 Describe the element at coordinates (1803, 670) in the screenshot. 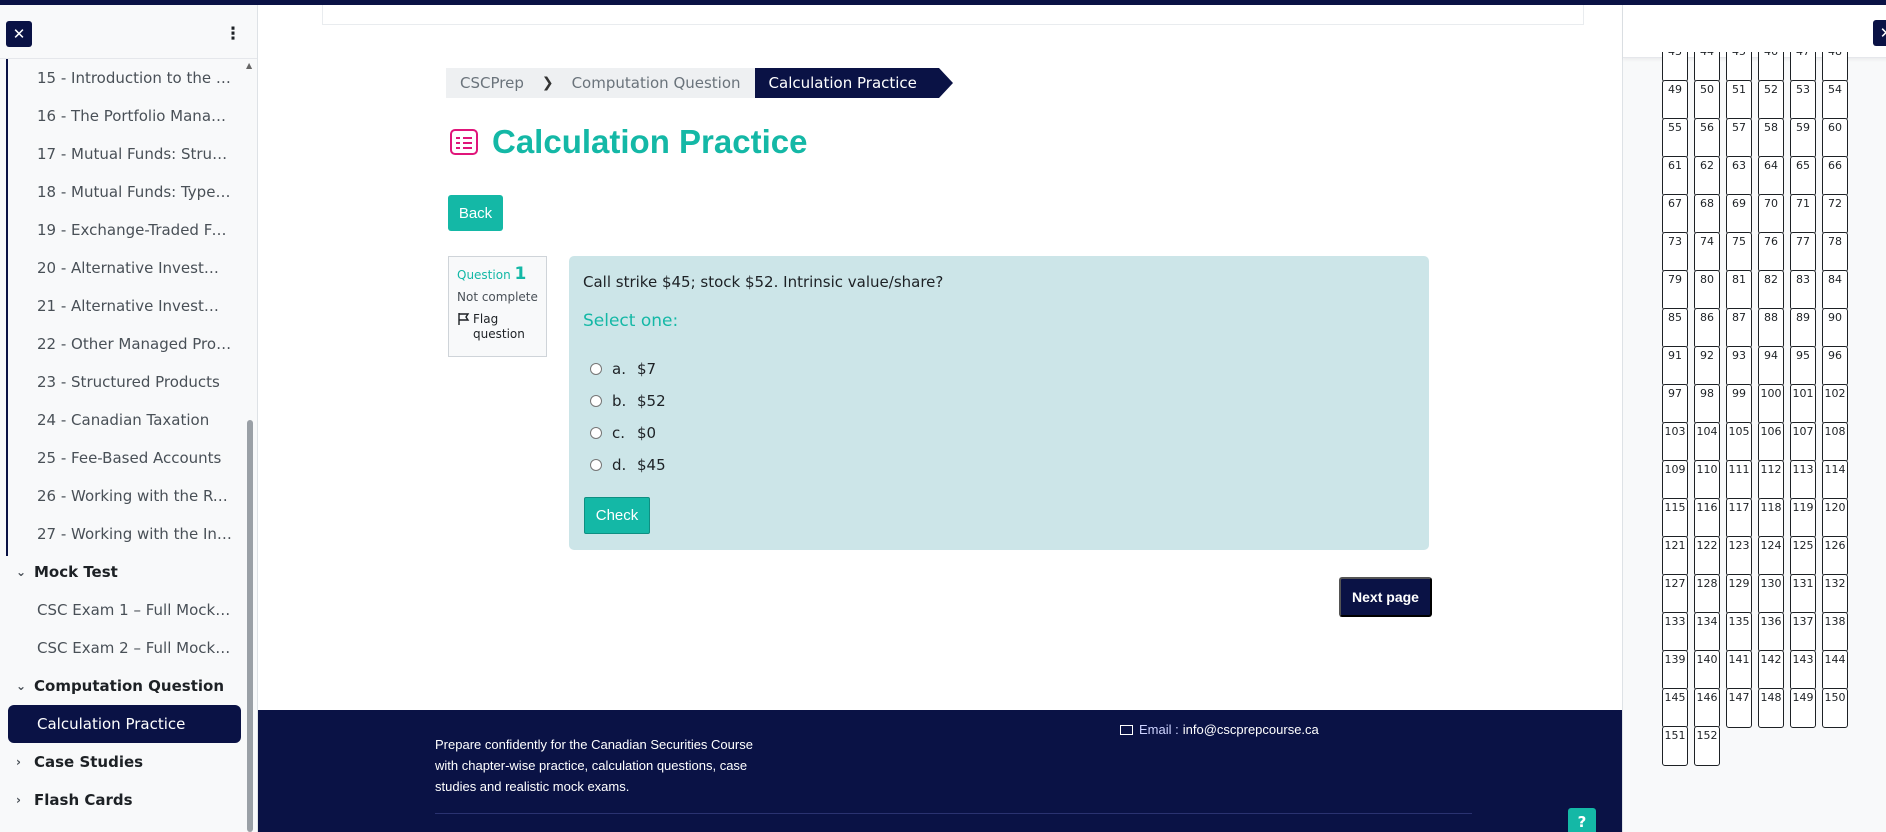

I see `question-nav-button: 143` at that location.